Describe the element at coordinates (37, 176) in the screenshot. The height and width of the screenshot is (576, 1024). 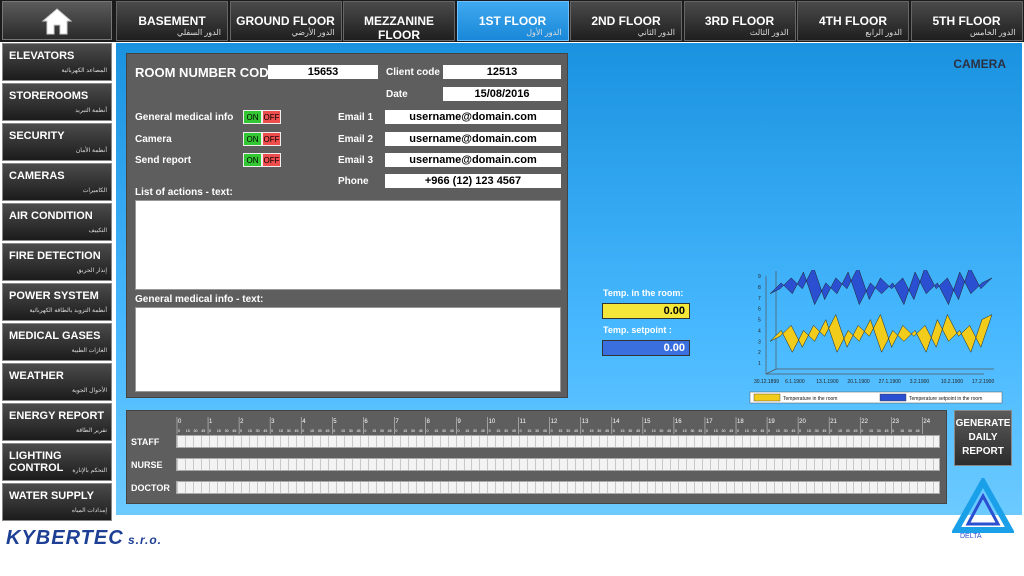
I see `sidebar-item-label: CAMERAS` at that location.